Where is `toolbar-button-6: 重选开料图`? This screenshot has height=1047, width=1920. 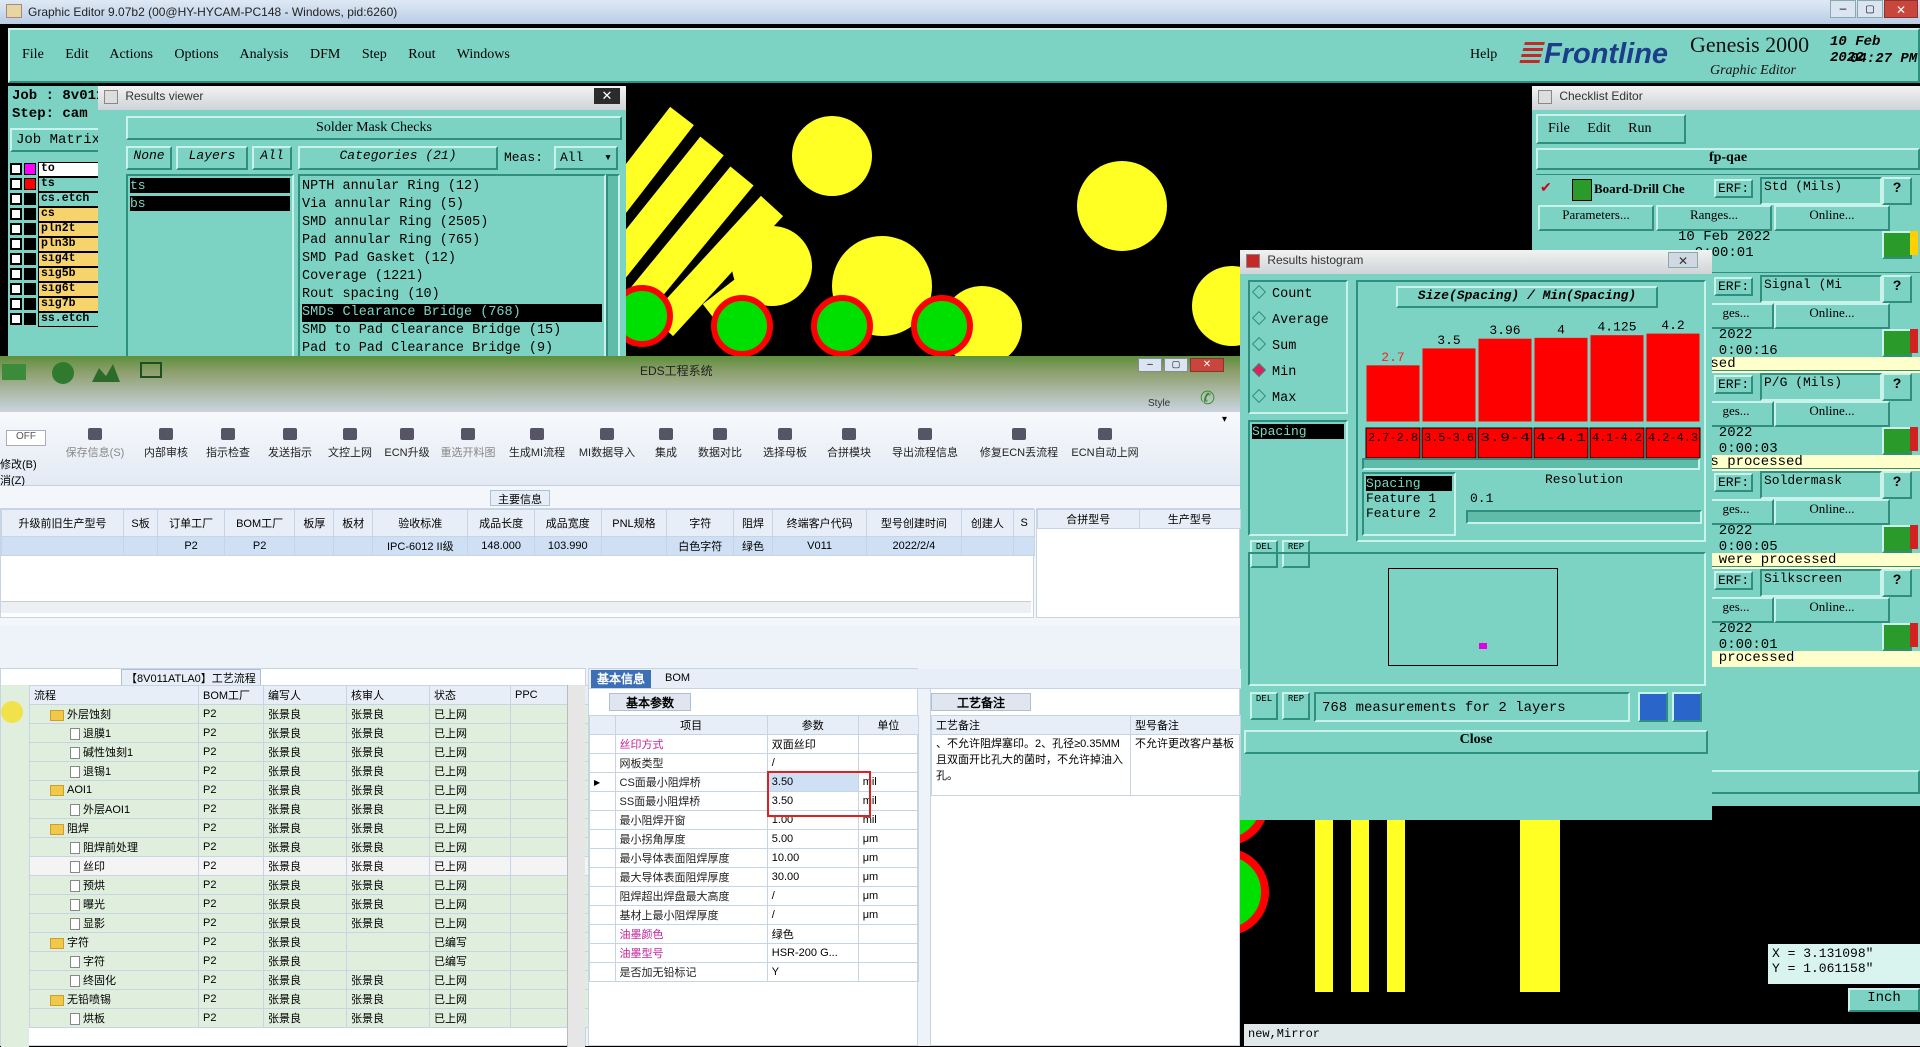 toolbar-button-6: 重选开料图 is located at coordinates (468, 444).